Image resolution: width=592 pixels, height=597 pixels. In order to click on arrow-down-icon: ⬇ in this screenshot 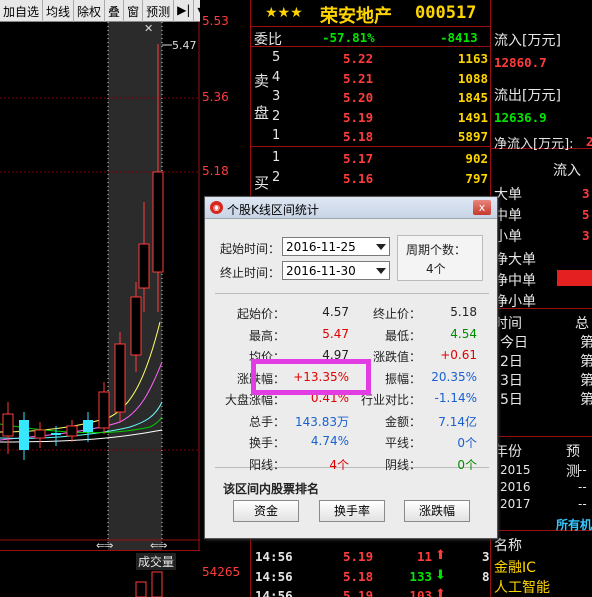, I will do `click(440, 575)`.